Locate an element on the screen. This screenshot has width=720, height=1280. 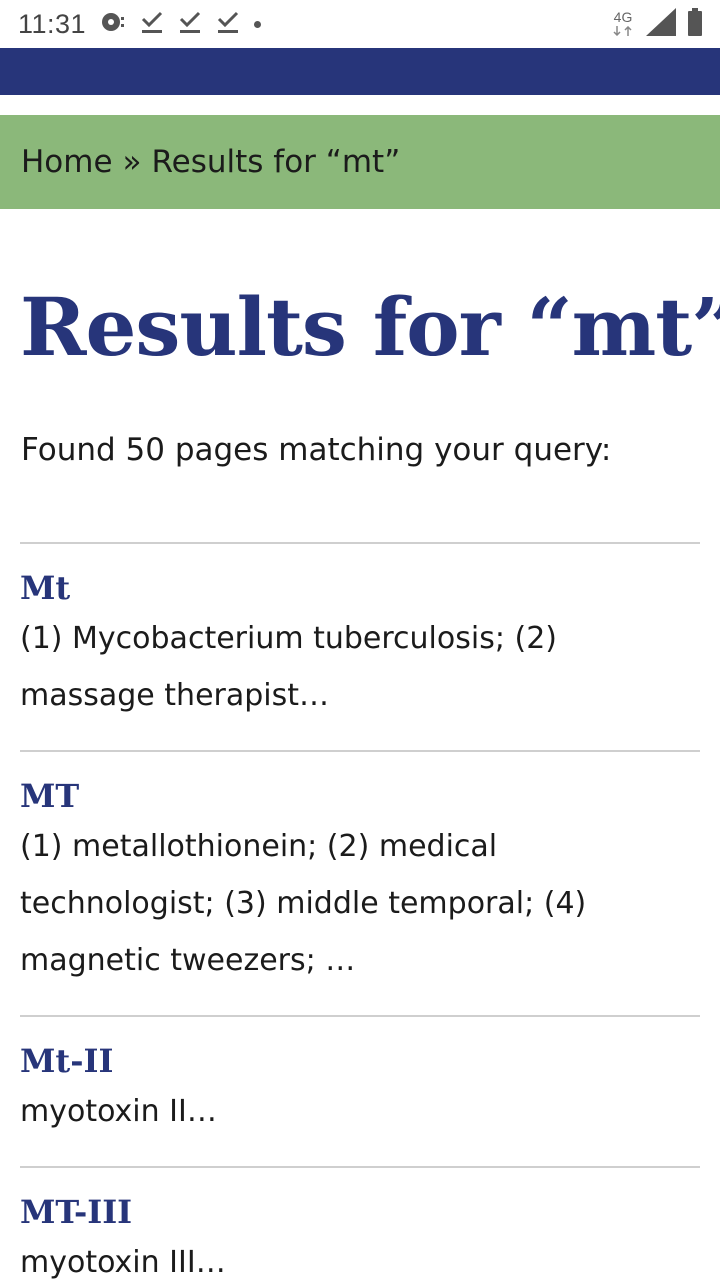
notification-dot-icon is located at coordinates (258, 24).